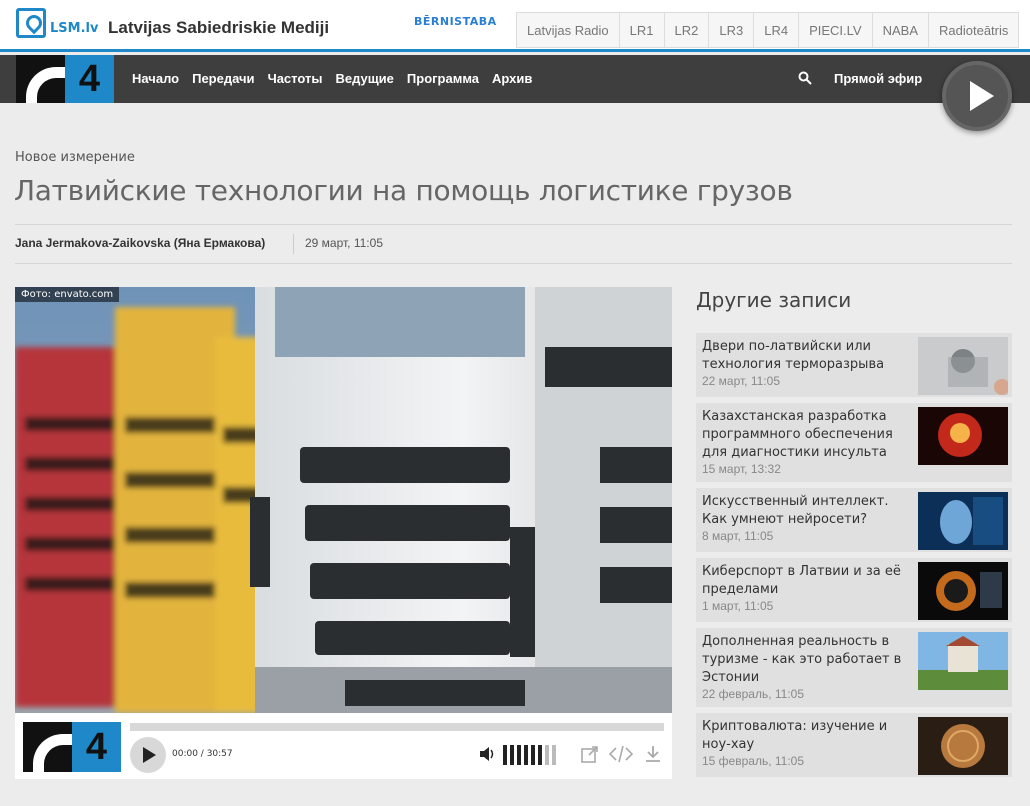  Describe the element at coordinates (75, 157) in the screenshot. I see `show-name: Новое измерение` at that location.